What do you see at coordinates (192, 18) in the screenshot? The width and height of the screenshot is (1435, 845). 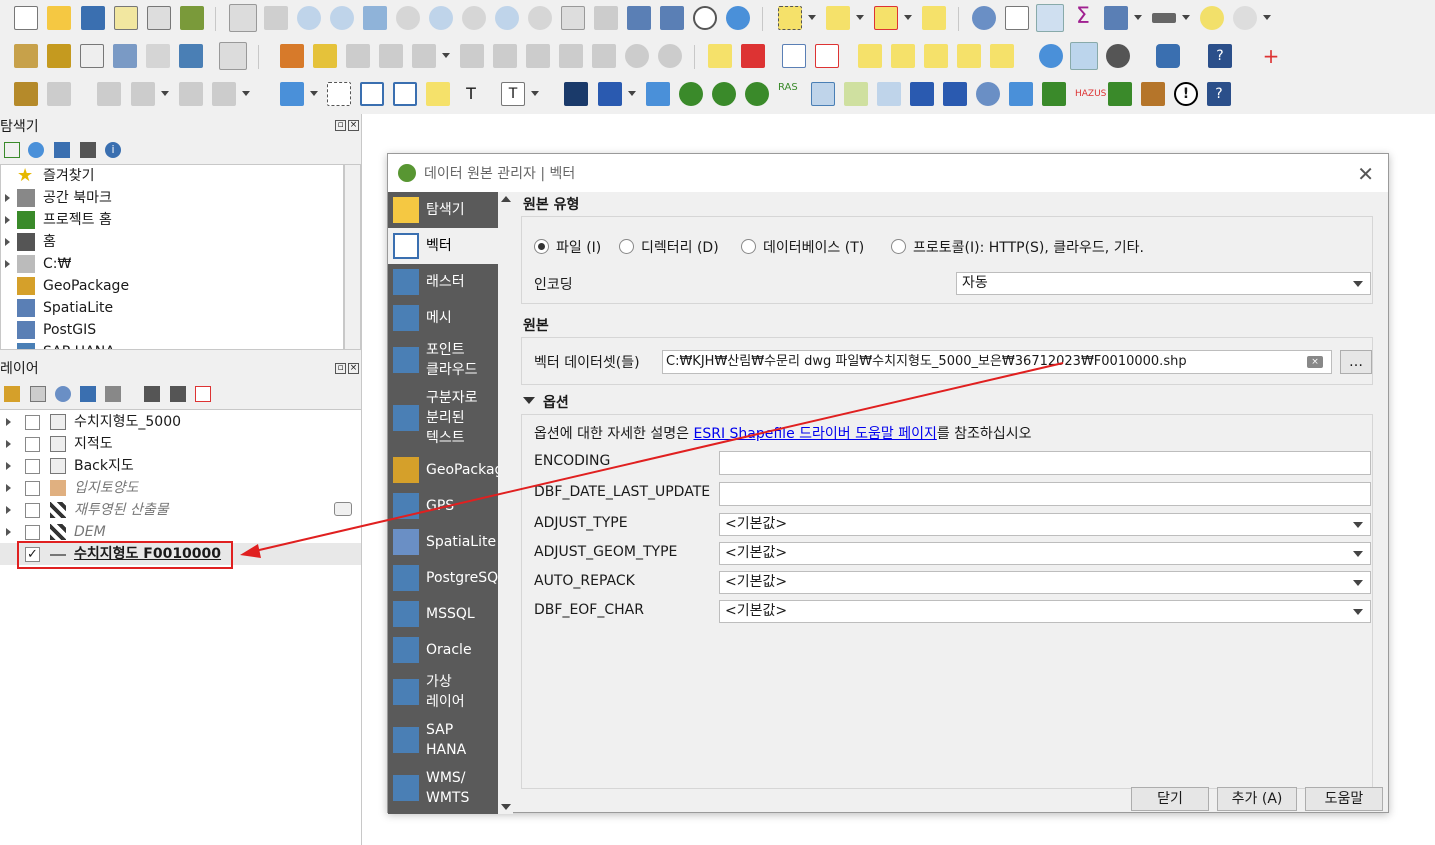 I see `style-manager-icon` at bounding box center [192, 18].